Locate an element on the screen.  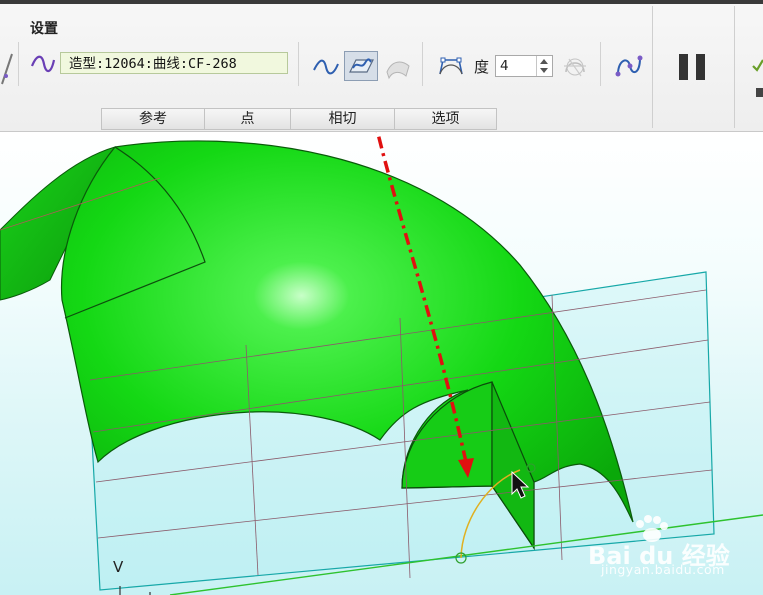
spin-down-icon is located at coordinates (544, 70).